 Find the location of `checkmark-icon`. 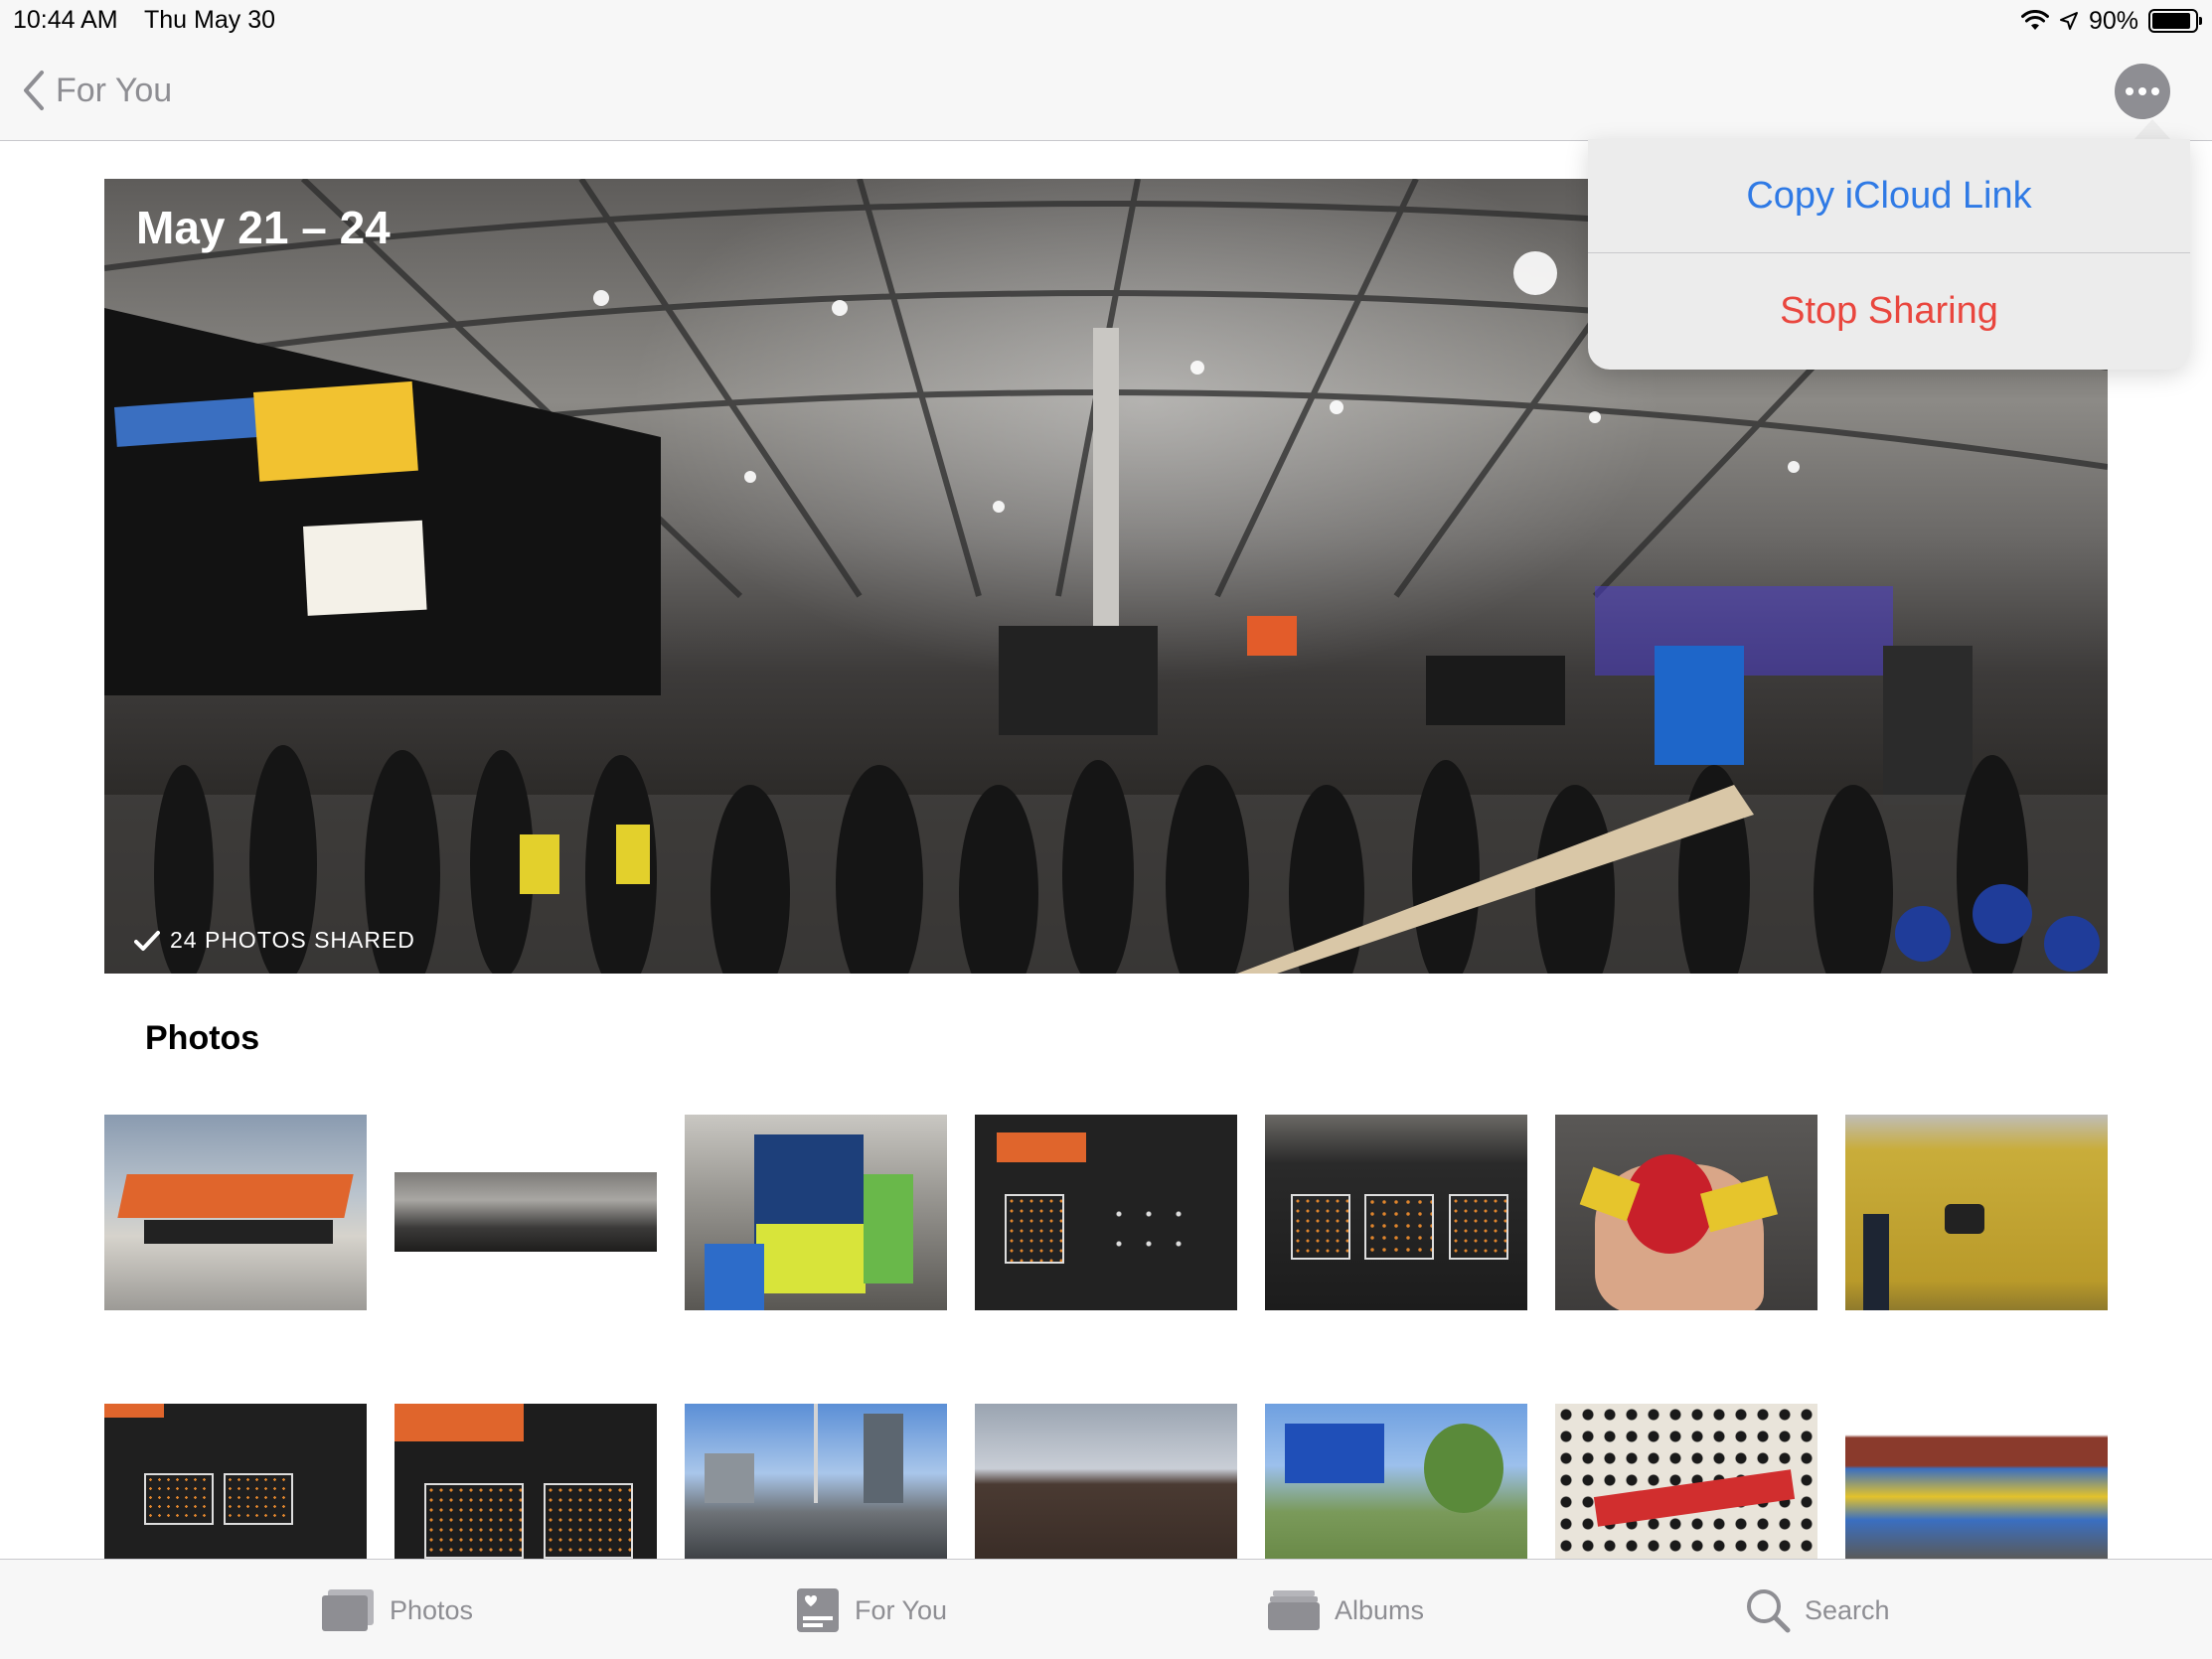

checkmark-icon is located at coordinates (147, 941).